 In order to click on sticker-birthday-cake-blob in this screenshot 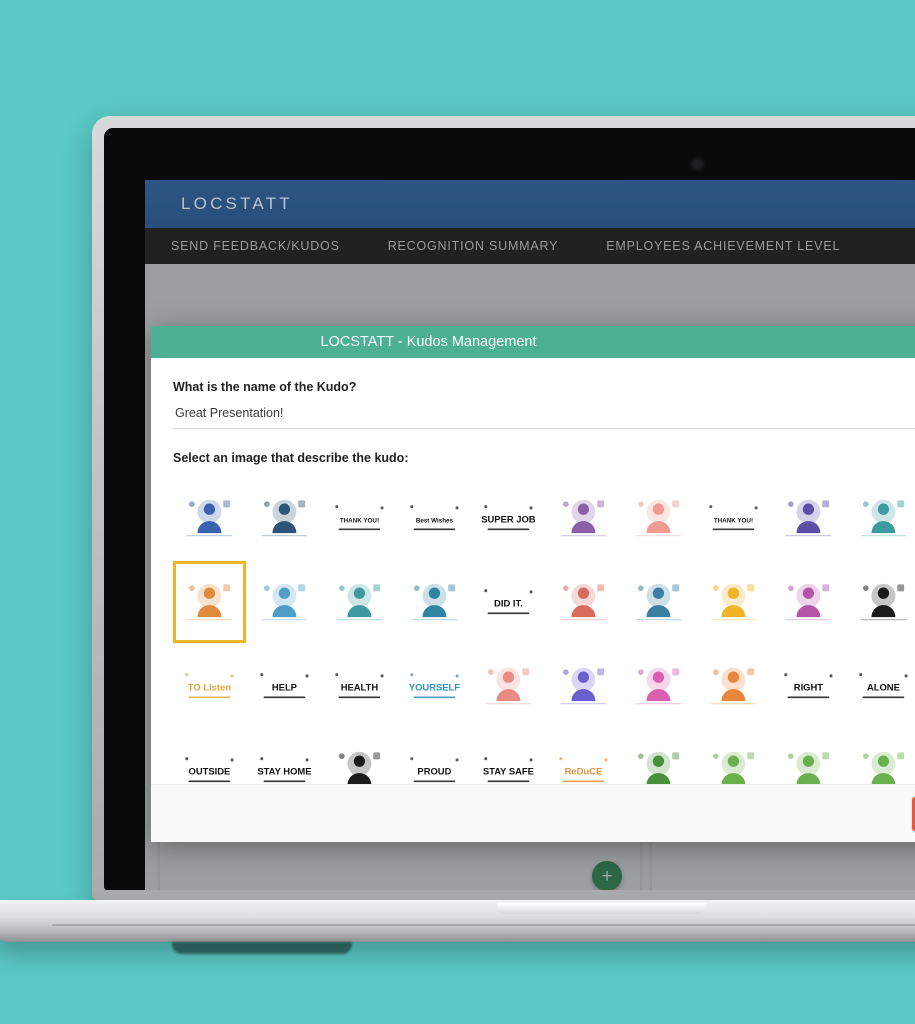, I will do `click(880, 602)`.